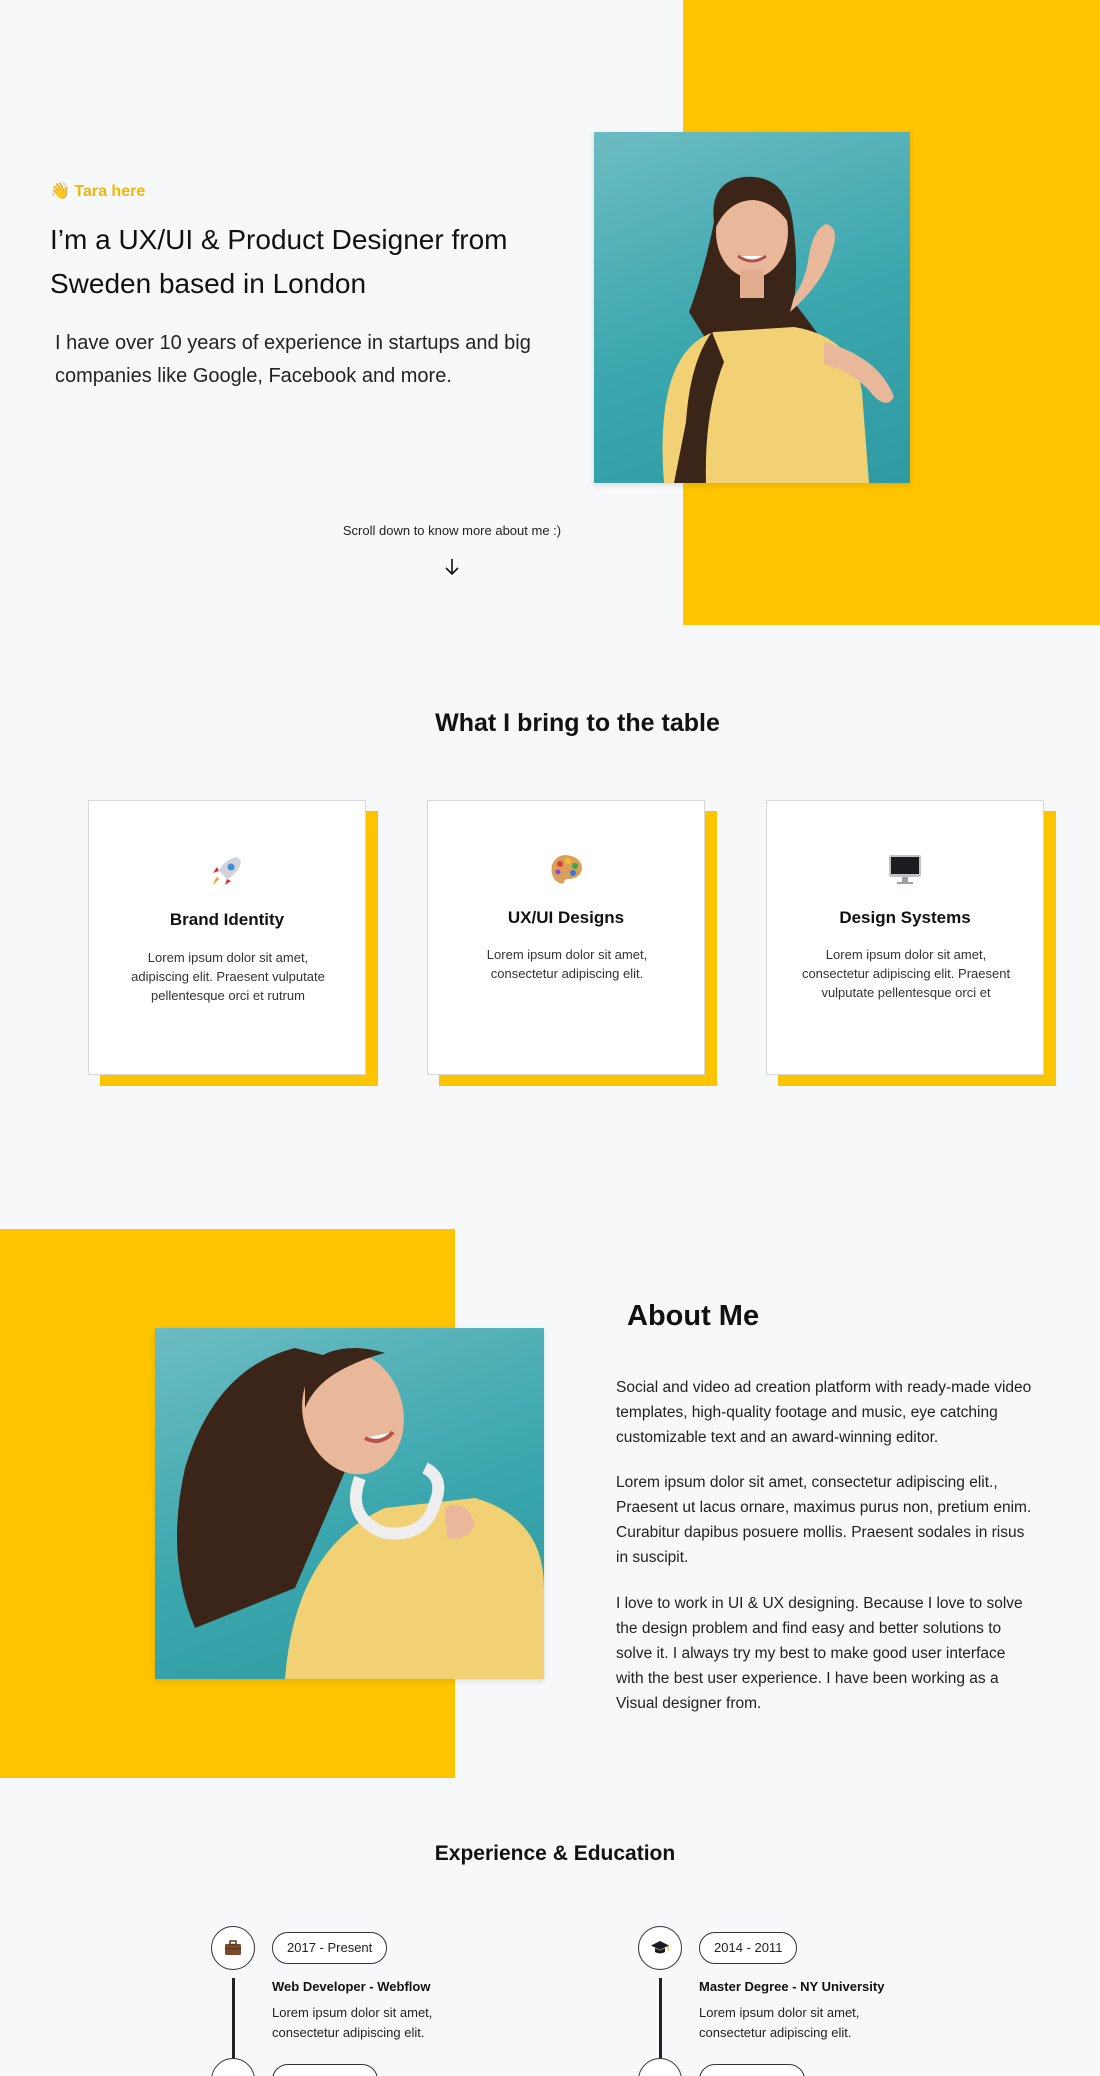 This screenshot has width=1100, height=2076. I want to click on timeline-role: Web Developer - Webflow, so click(351, 1986).